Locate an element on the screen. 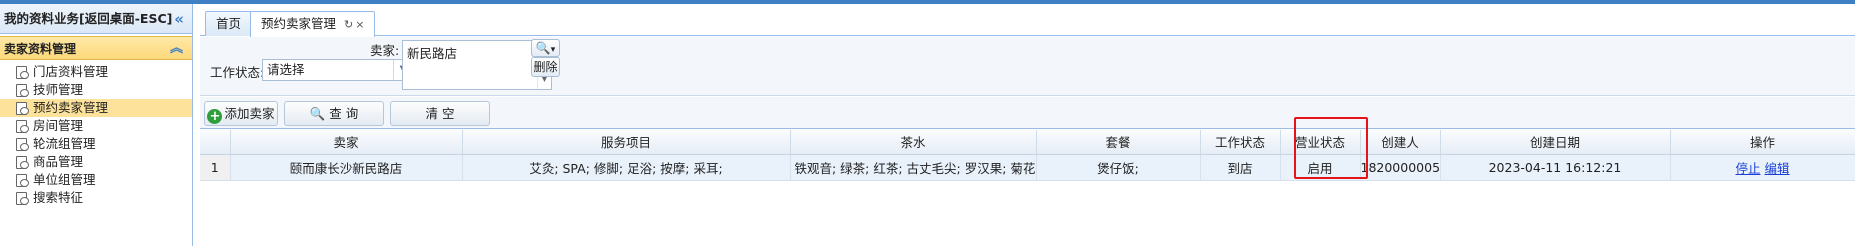 The width and height of the screenshot is (1855, 246). cell-package: 煲仔饭; is located at coordinates (1118, 167).